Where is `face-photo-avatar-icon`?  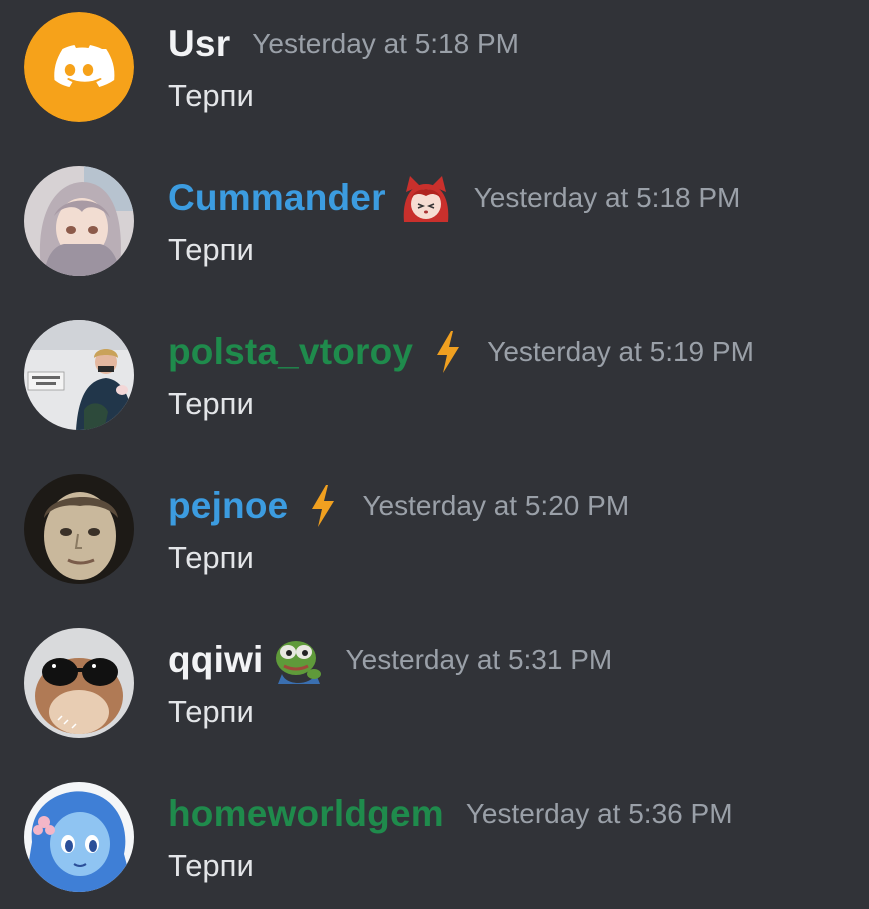
face-photo-avatar-icon is located at coordinates (79, 529).